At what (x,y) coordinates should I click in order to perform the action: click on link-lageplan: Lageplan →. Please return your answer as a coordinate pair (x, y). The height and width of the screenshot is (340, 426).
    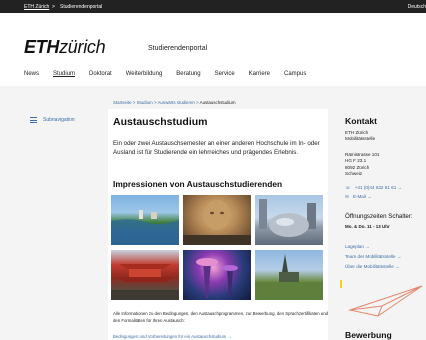
    Looking at the image, I should click on (357, 246).